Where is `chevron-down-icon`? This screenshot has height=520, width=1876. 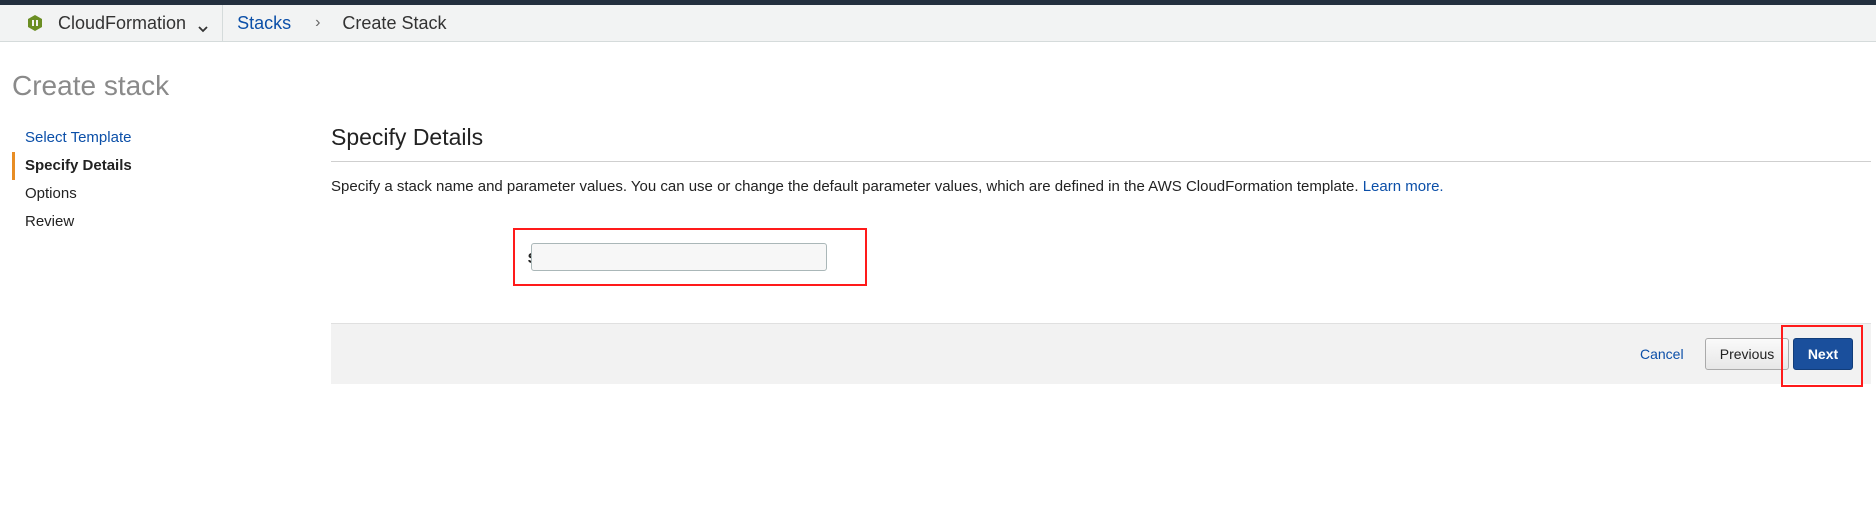
chevron-down-icon is located at coordinates (203, 25).